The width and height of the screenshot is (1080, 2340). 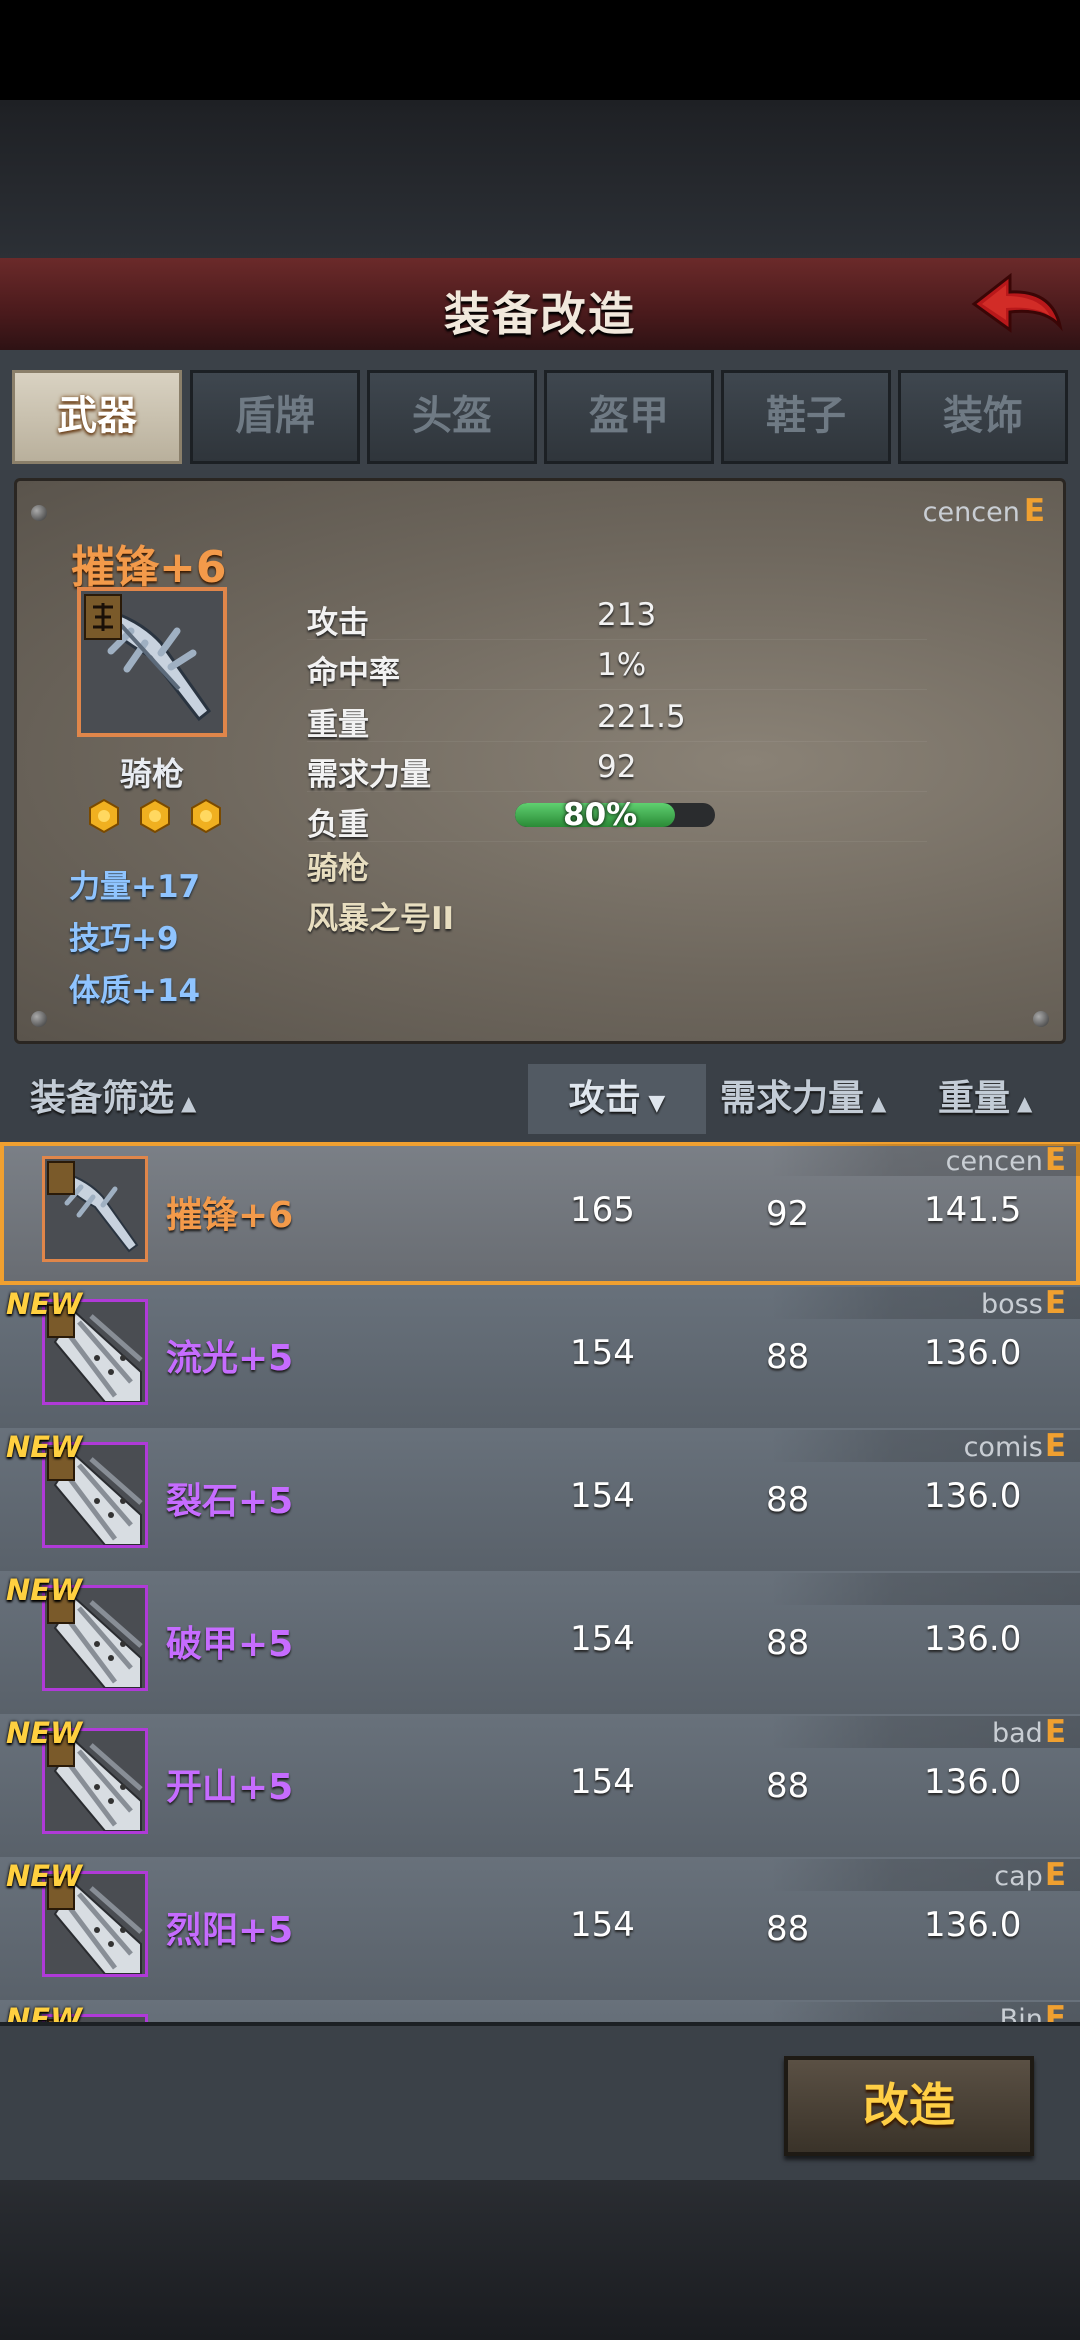 I want to click on owner-name: comis, so click(x=1003, y=1447).